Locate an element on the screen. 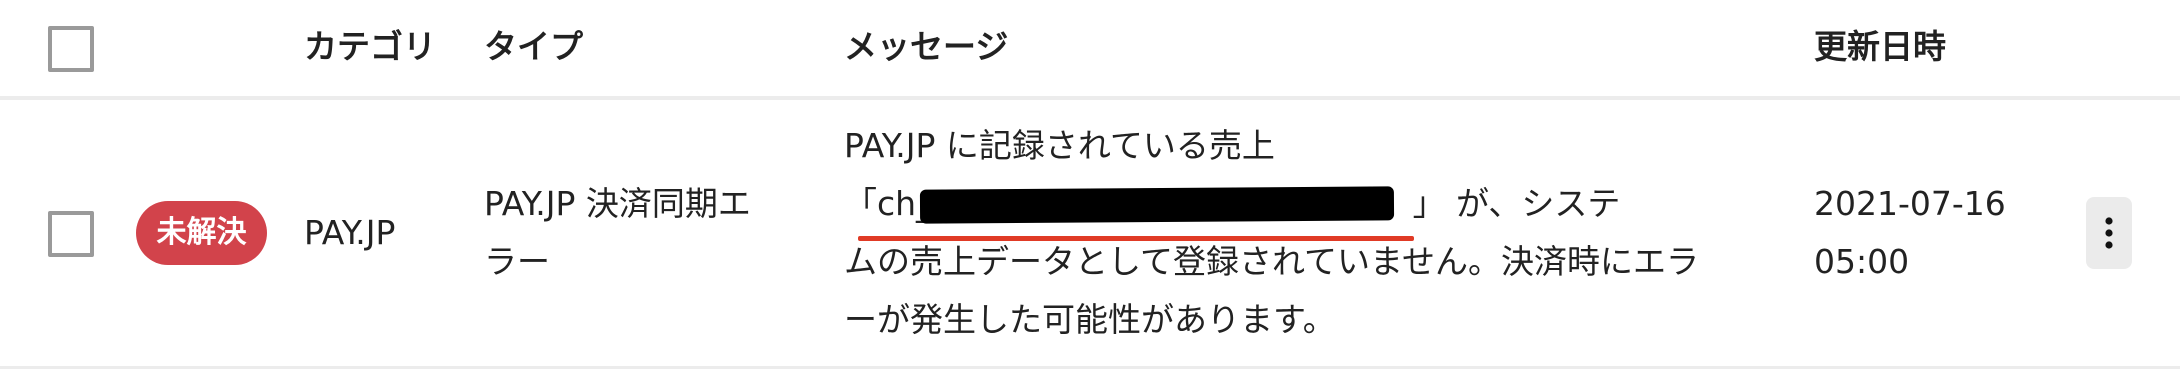 Image resolution: width=2180 pixels, height=370 pixels. status-badge: 未解決 is located at coordinates (201, 233).